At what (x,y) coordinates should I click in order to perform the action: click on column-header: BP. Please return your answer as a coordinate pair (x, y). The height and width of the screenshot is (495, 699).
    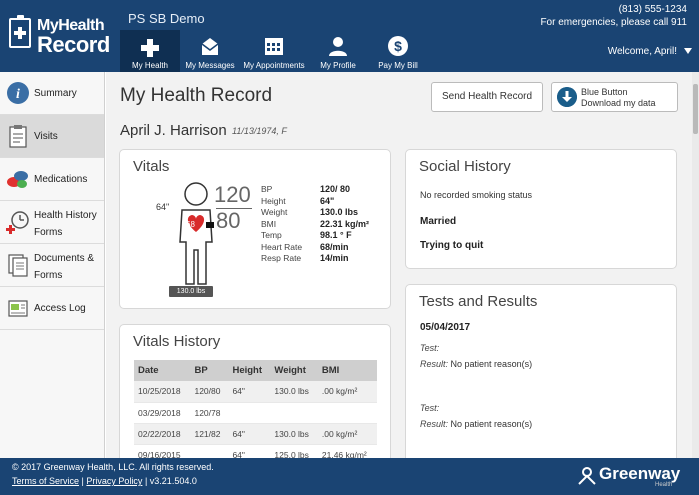
    Looking at the image, I should click on (209, 370).